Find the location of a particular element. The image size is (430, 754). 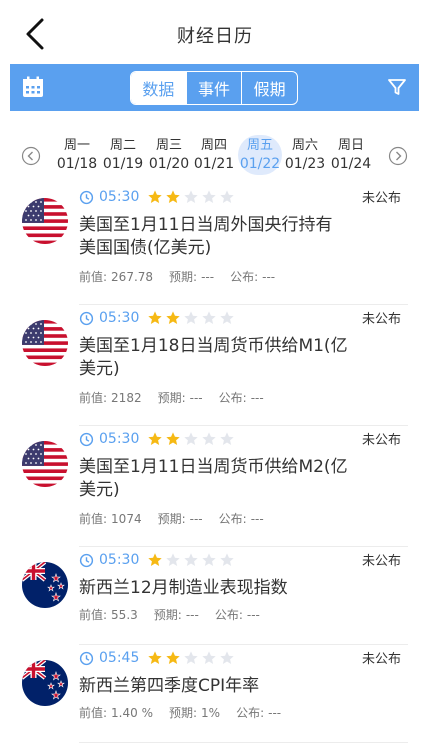

event-values: 前值: 267.78 预期: --- 公布: --- is located at coordinates (179, 276).